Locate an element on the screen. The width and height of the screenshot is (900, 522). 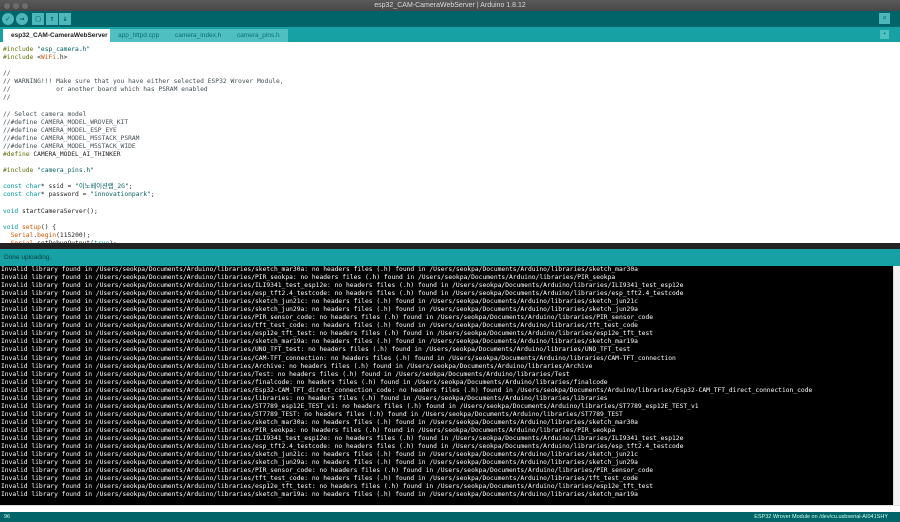
code-token: // is located at coordinates (7, 74).